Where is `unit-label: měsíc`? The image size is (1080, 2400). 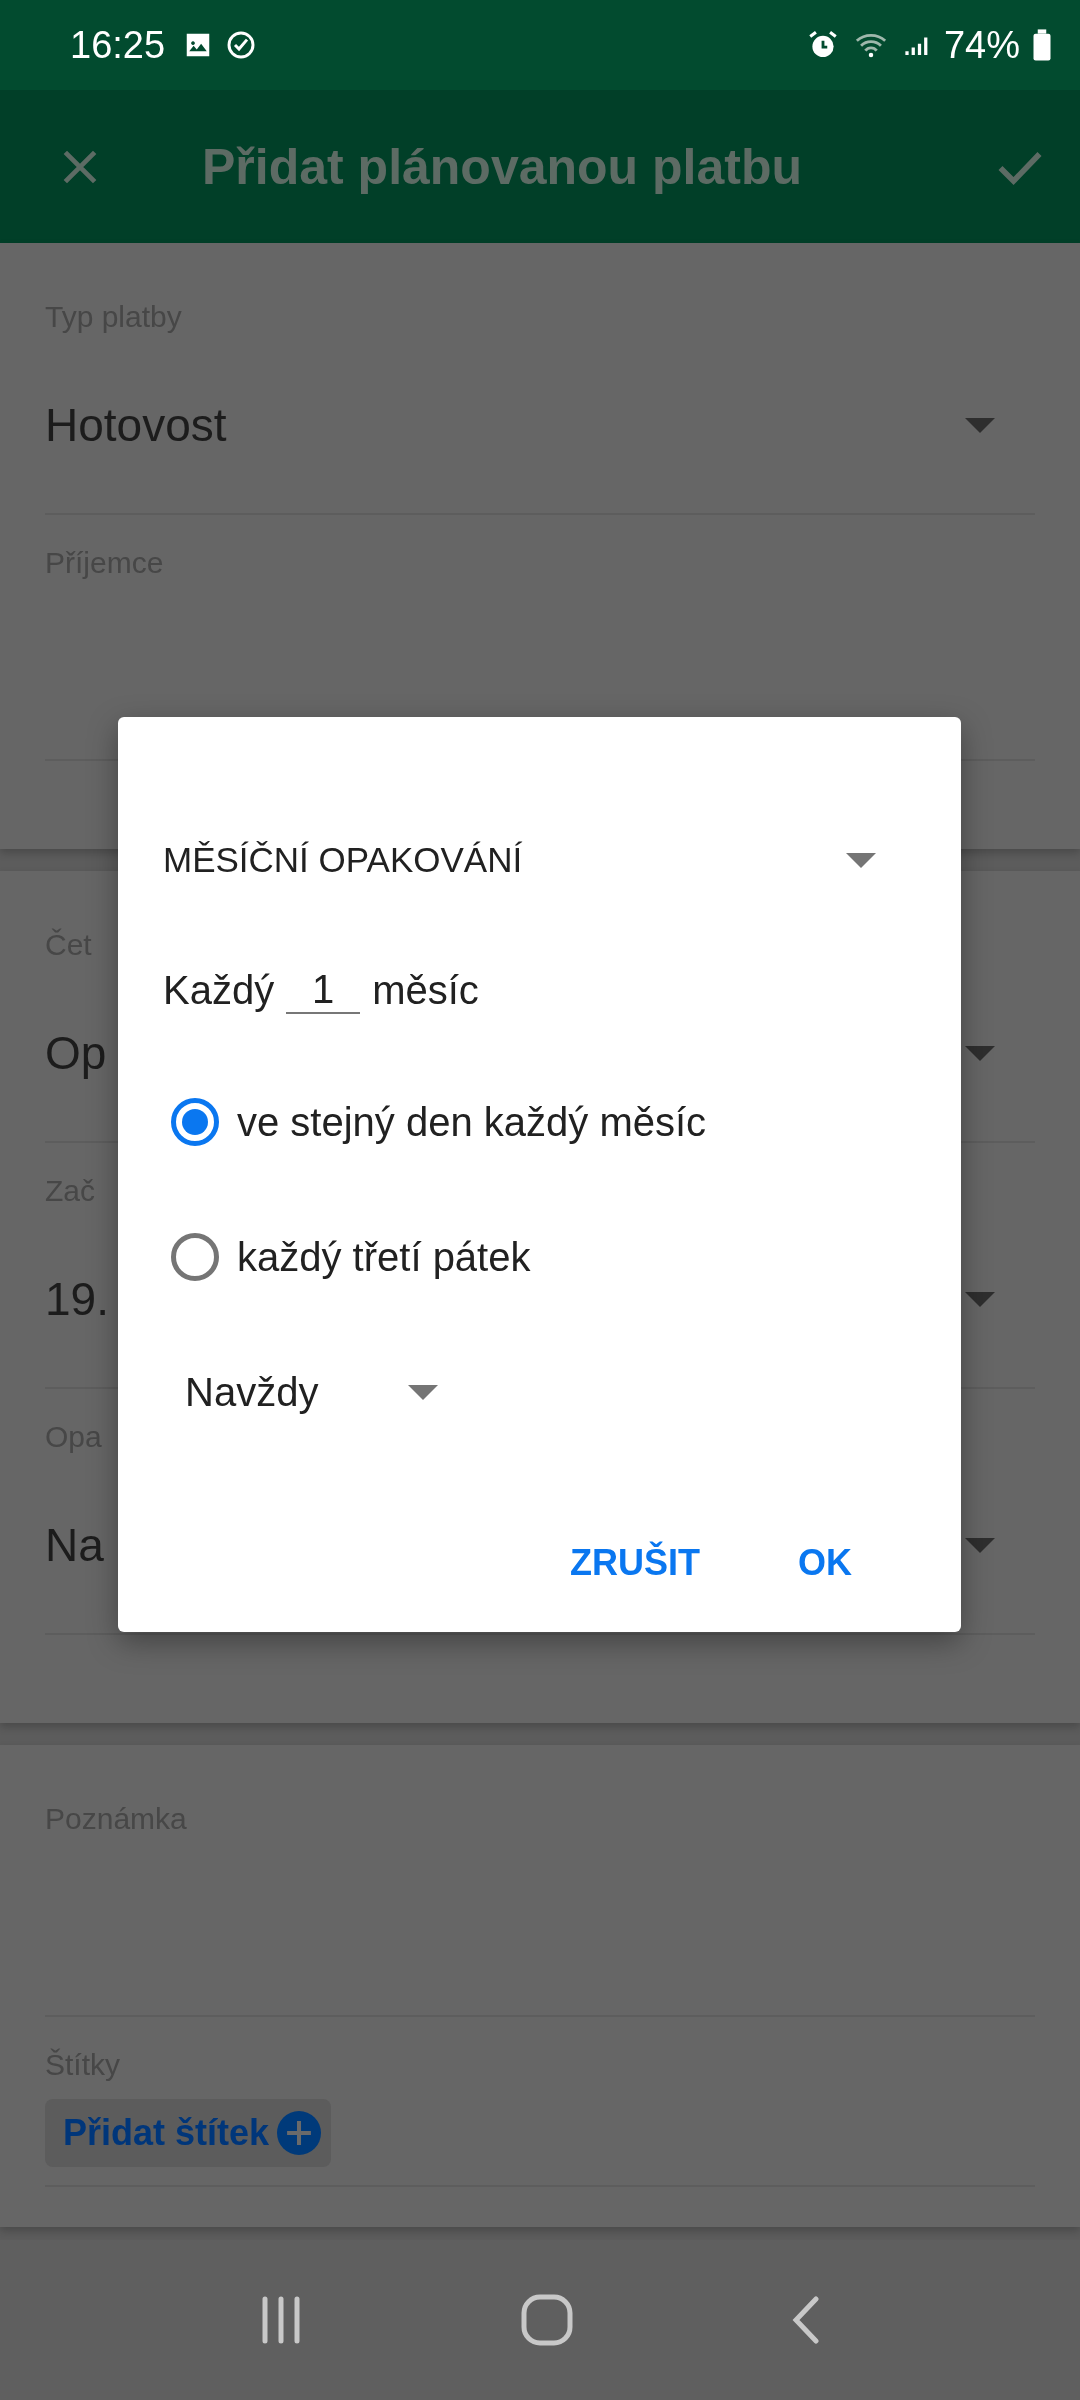 unit-label: měsíc is located at coordinates (425, 990).